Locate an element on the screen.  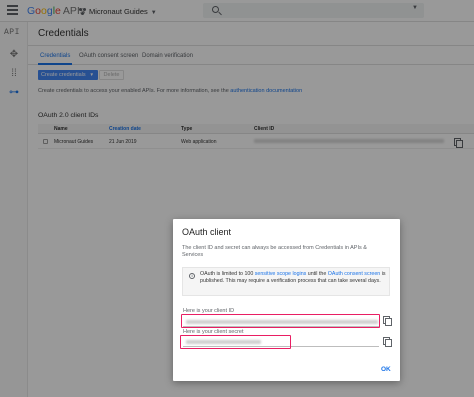
oauth-consent-screen-link: OAuth consent screen is located at coordinates (354, 274).